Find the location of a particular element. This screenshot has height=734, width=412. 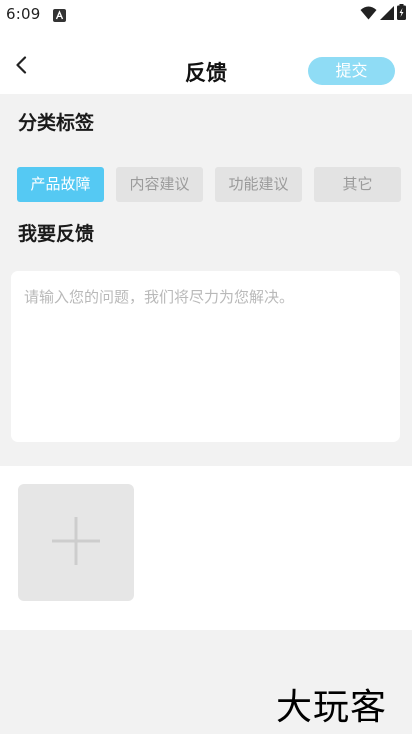

add-image-button is located at coordinates (76, 542).